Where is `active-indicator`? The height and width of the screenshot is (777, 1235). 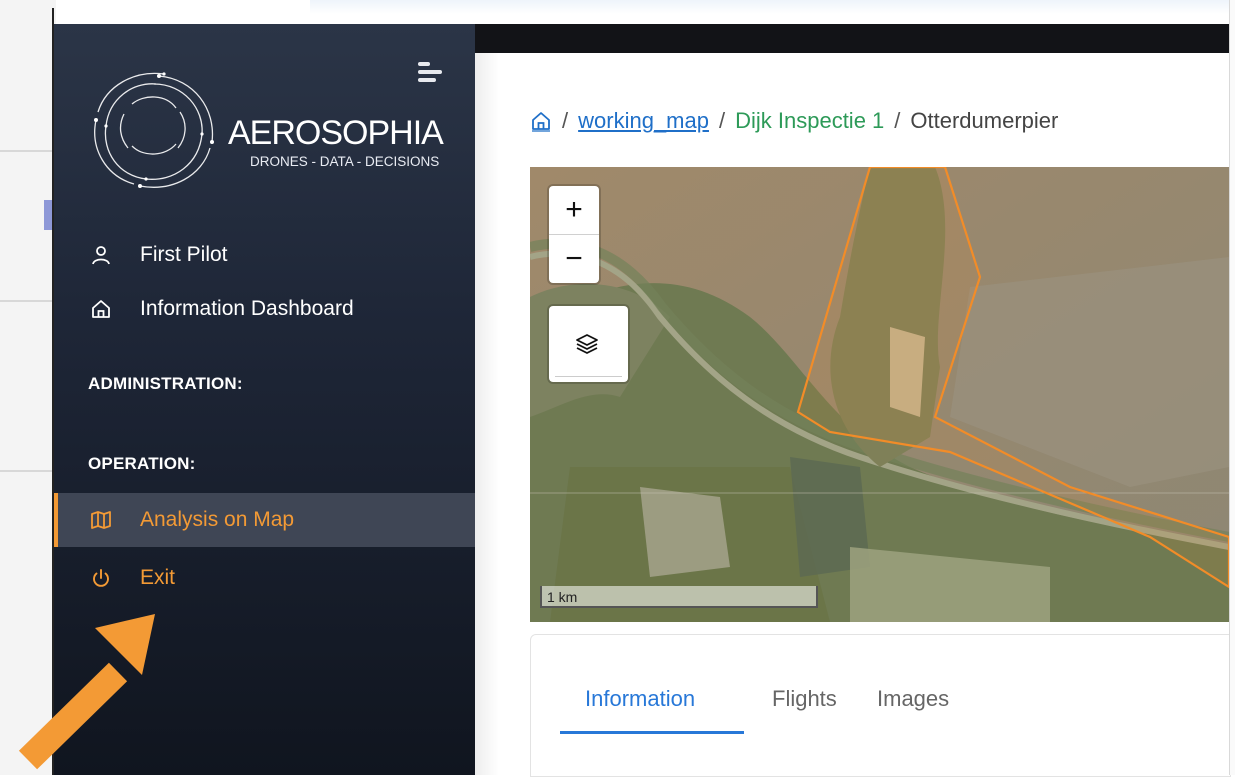 active-indicator is located at coordinates (56, 520).